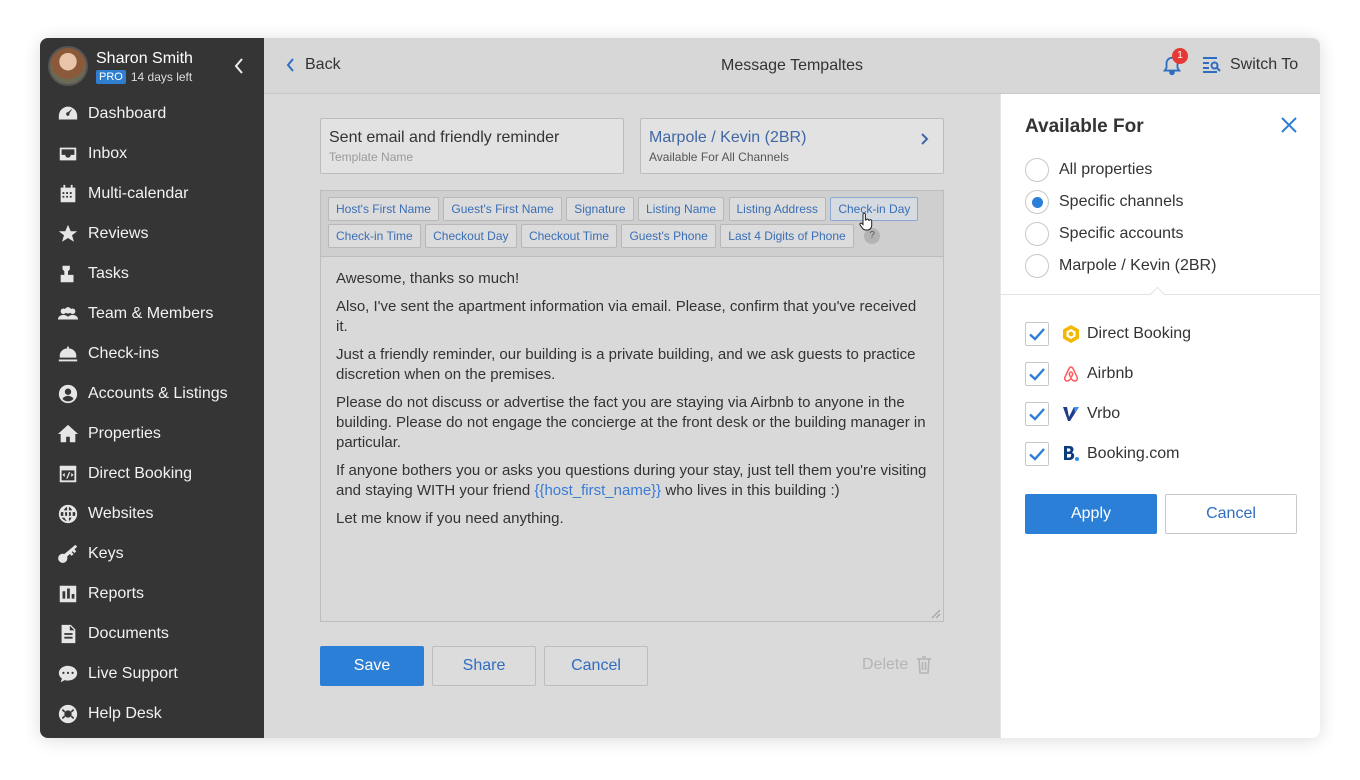  What do you see at coordinates (372, 666) in the screenshot?
I see `save-button: Save` at bounding box center [372, 666].